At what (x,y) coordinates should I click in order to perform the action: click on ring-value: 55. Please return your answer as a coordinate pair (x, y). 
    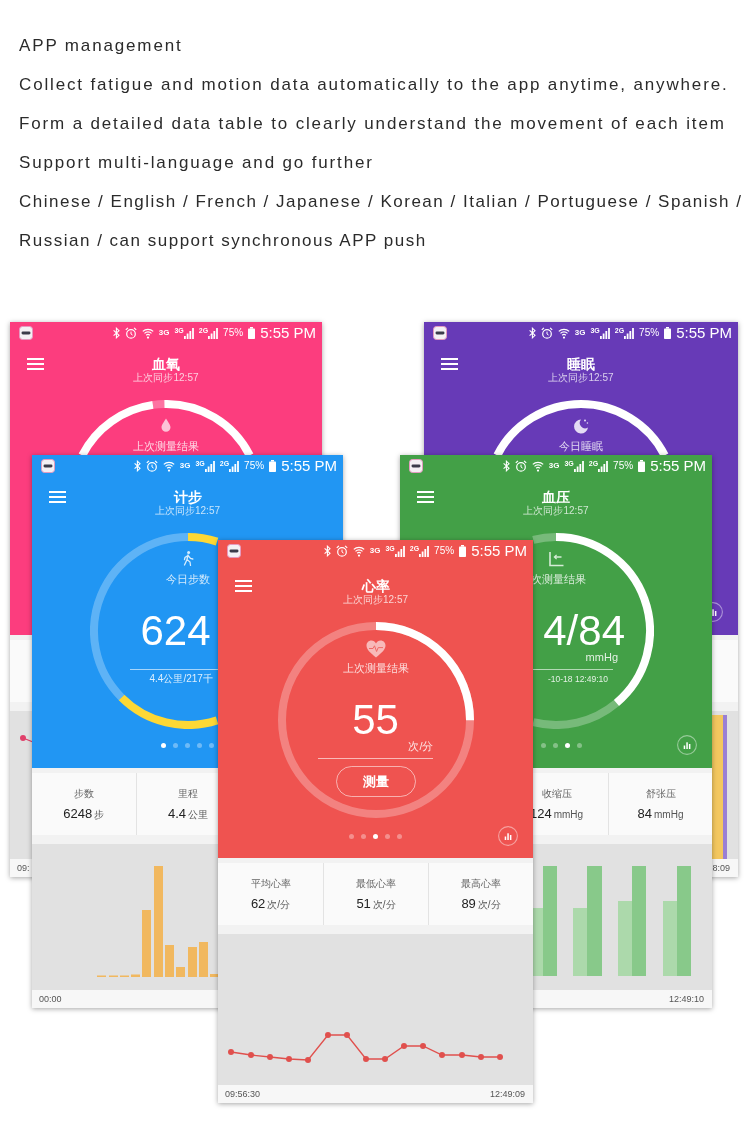
    Looking at the image, I should click on (375, 720).